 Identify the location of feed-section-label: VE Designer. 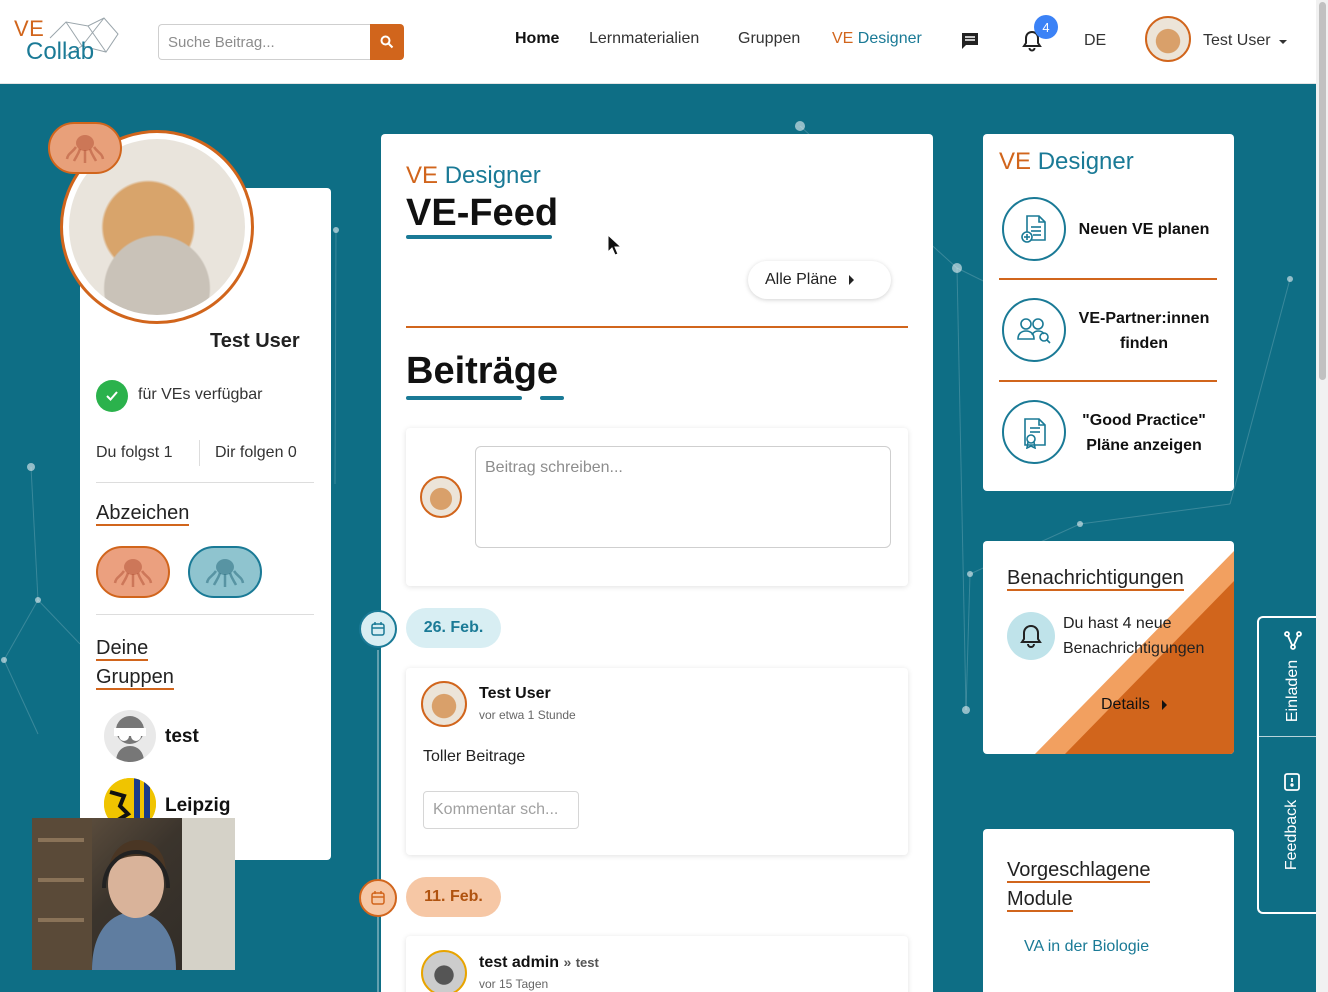
(473, 175).